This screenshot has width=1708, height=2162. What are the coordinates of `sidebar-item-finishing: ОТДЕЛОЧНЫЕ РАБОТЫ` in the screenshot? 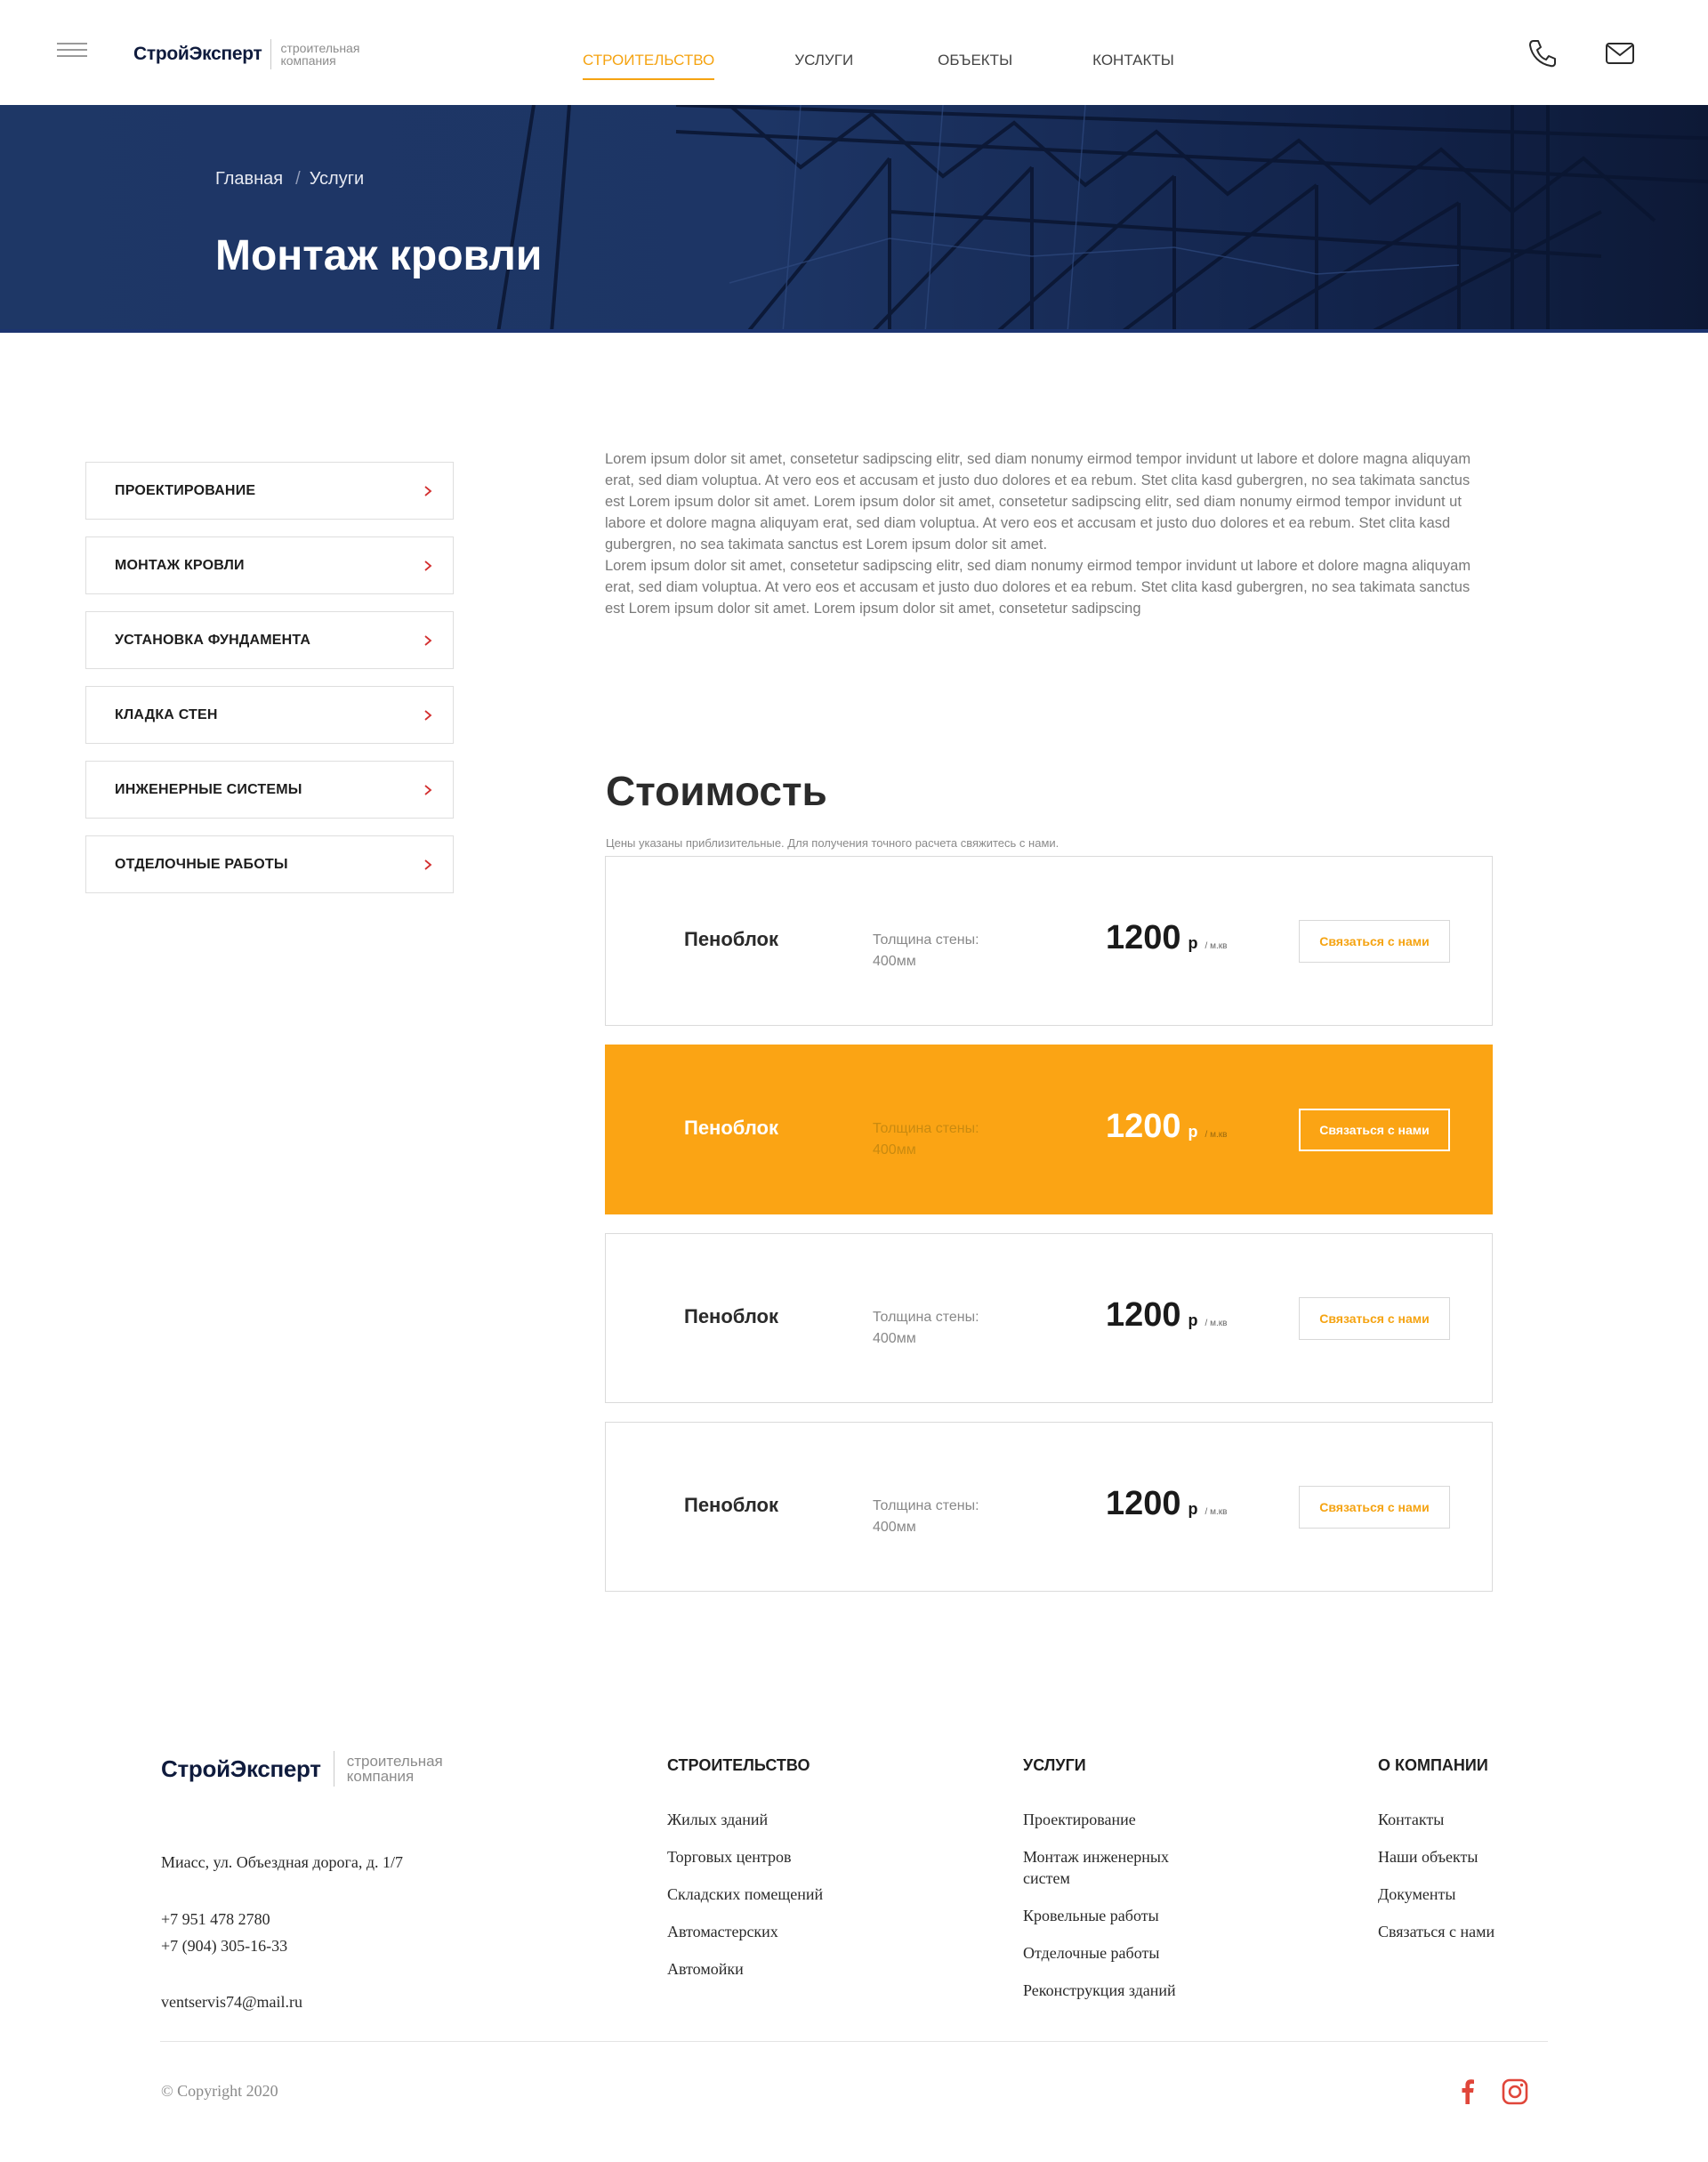 It's located at (269, 864).